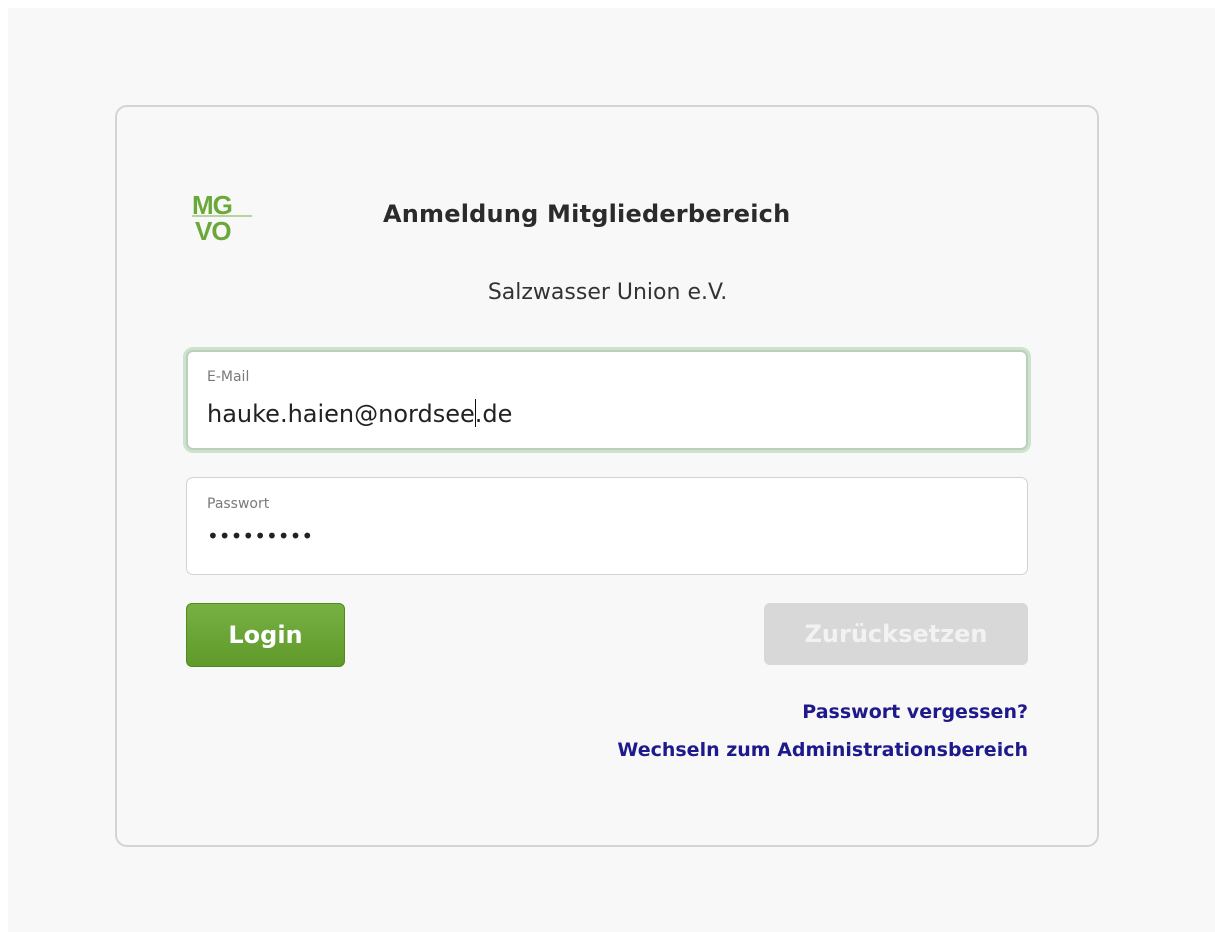 The image size is (1215, 932). Describe the element at coordinates (587, 214) in the screenshot. I see `page-title: Anmeldung Mitgliederbereich` at that location.